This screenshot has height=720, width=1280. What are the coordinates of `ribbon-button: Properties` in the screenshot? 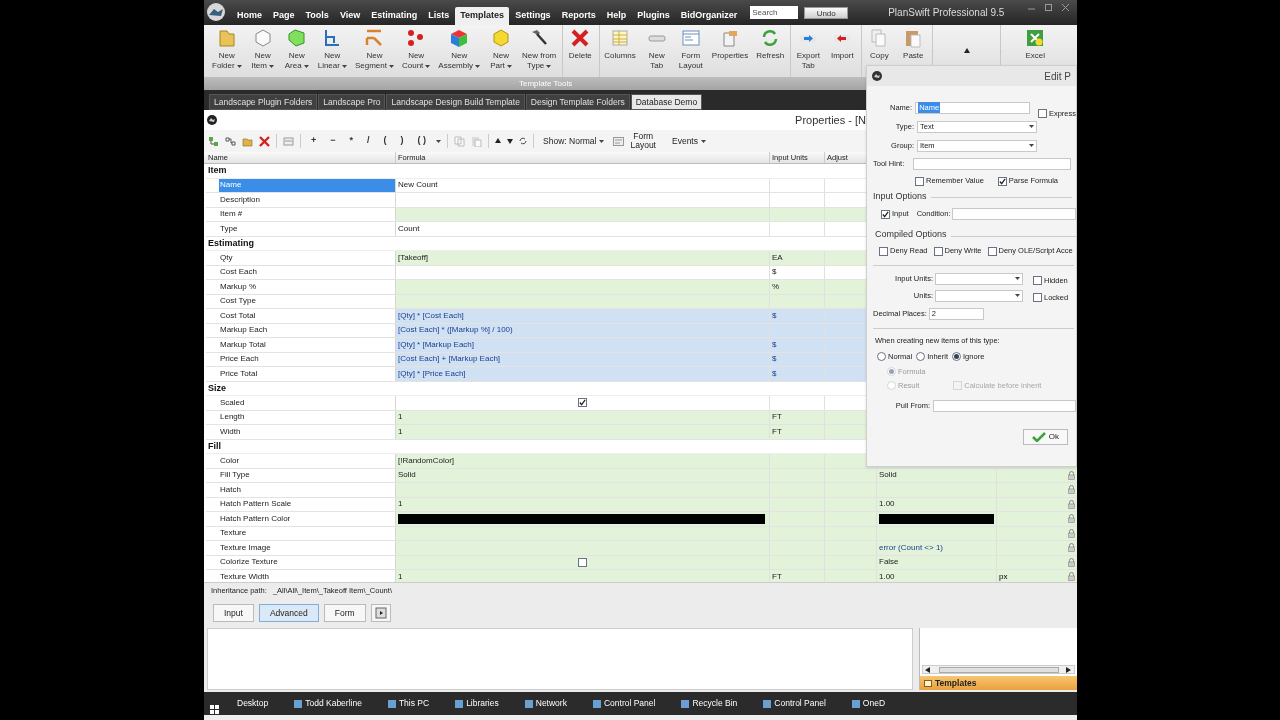 It's located at (730, 51).